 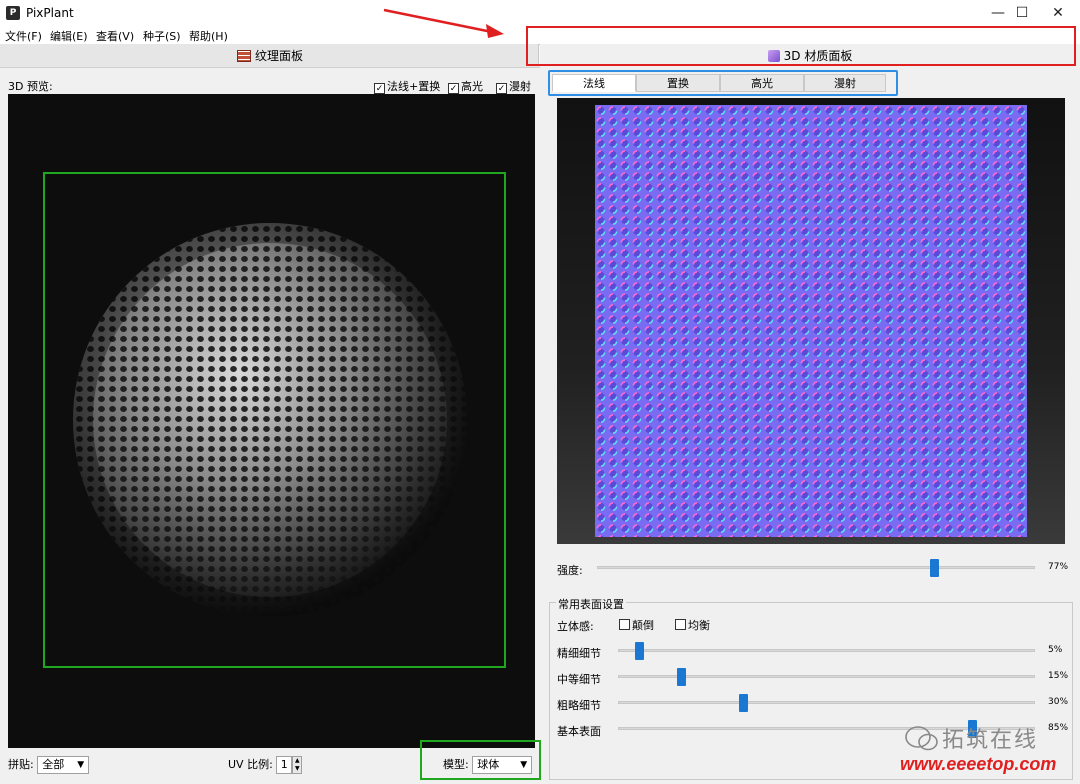 What do you see at coordinates (297, 765) in the screenshot?
I see `spinner-arrows-icon: ▲ ▼` at bounding box center [297, 765].